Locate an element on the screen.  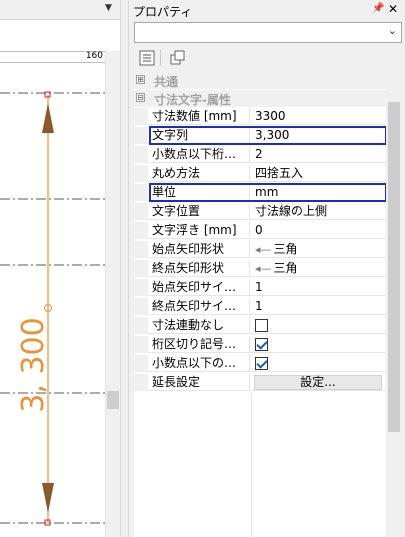
dimension-text: 3, 300 is located at coordinates (33, 364).